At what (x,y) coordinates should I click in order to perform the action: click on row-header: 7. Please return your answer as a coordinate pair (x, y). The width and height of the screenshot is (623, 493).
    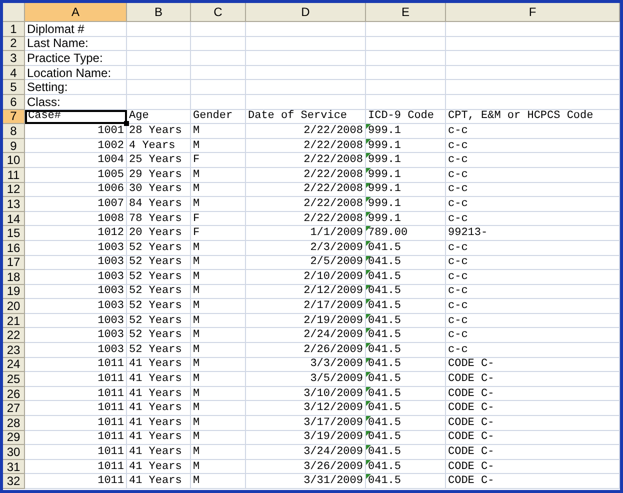
    Looking at the image, I should click on (14, 117).